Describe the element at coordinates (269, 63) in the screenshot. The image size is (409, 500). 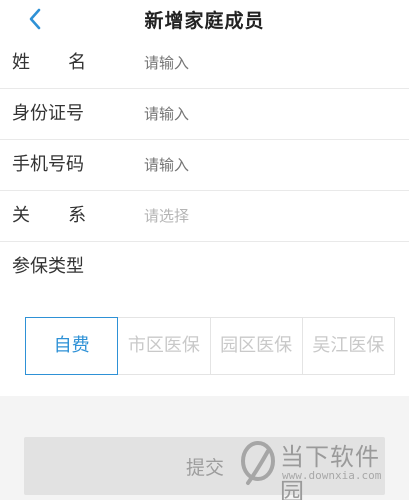
I see `name-input` at that location.